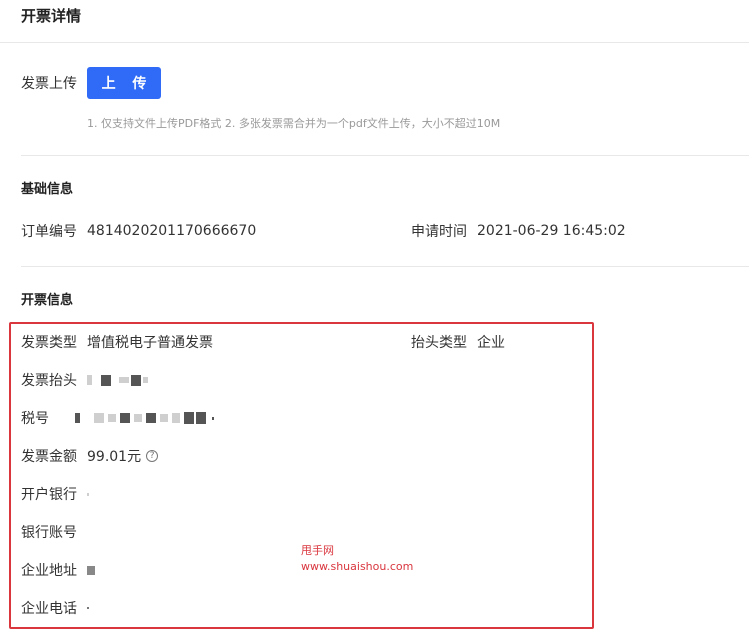  Describe the element at coordinates (357, 559) in the screenshot. I see `watermark: 甩手网 www.shuaishou.com` at that location.